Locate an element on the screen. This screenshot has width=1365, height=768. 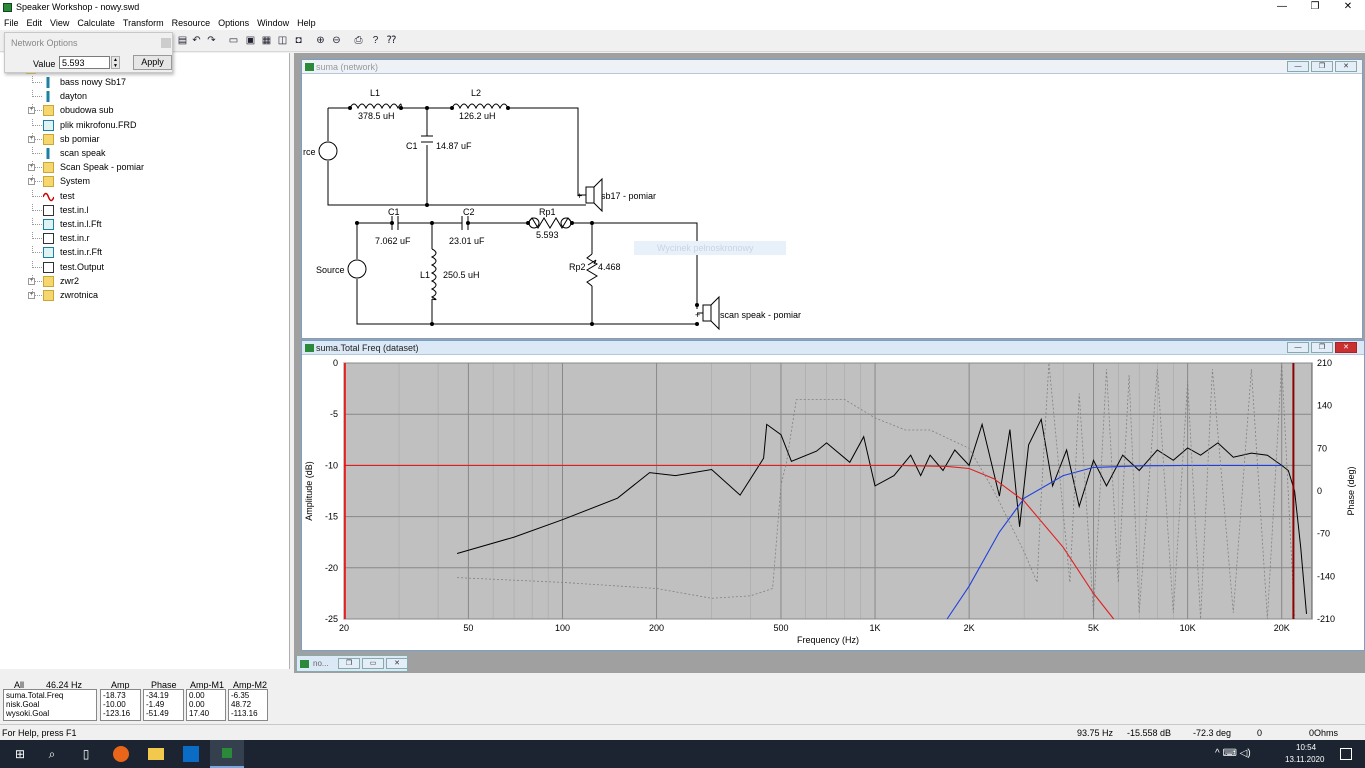
value-spinner: ▲ ▼ is located at coordinates (115, 62).